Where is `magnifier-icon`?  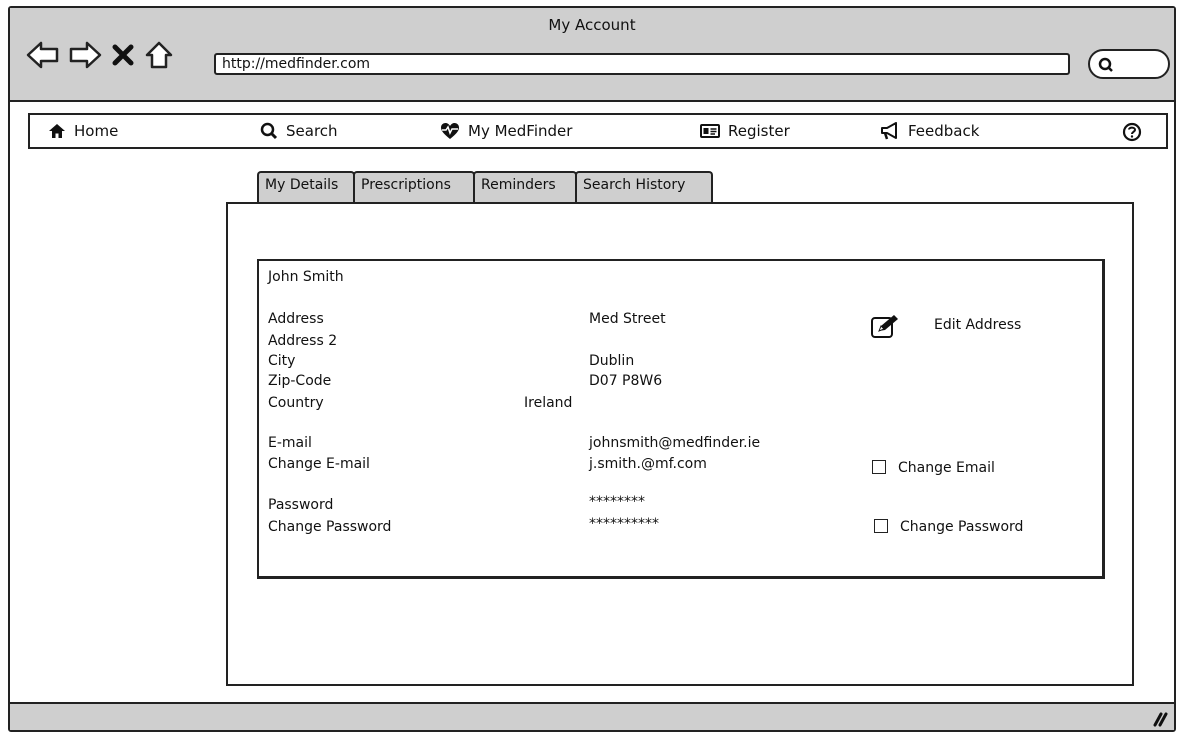 magnifier-icon is located at coordinates (1105, 64).